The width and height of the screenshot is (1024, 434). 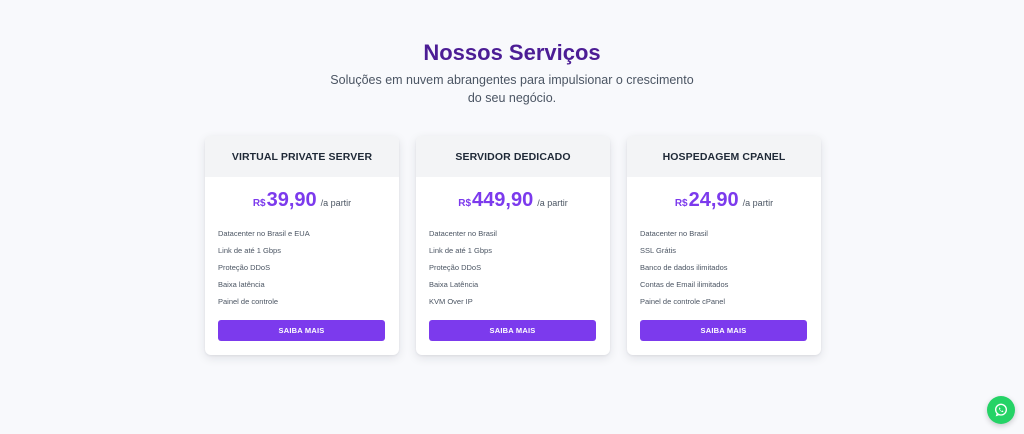 What do you see at coordinates (658, 250) in the screenshot?
I see `feature-item: SSL Grátis` at bounding box center [658, 250].